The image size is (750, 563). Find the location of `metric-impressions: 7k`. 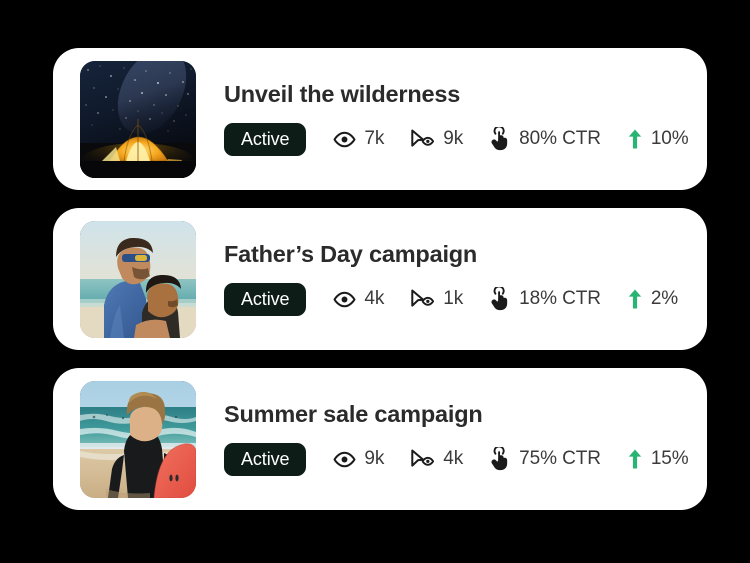

metric-impressions: 7k is located at coordinates (358, 139).